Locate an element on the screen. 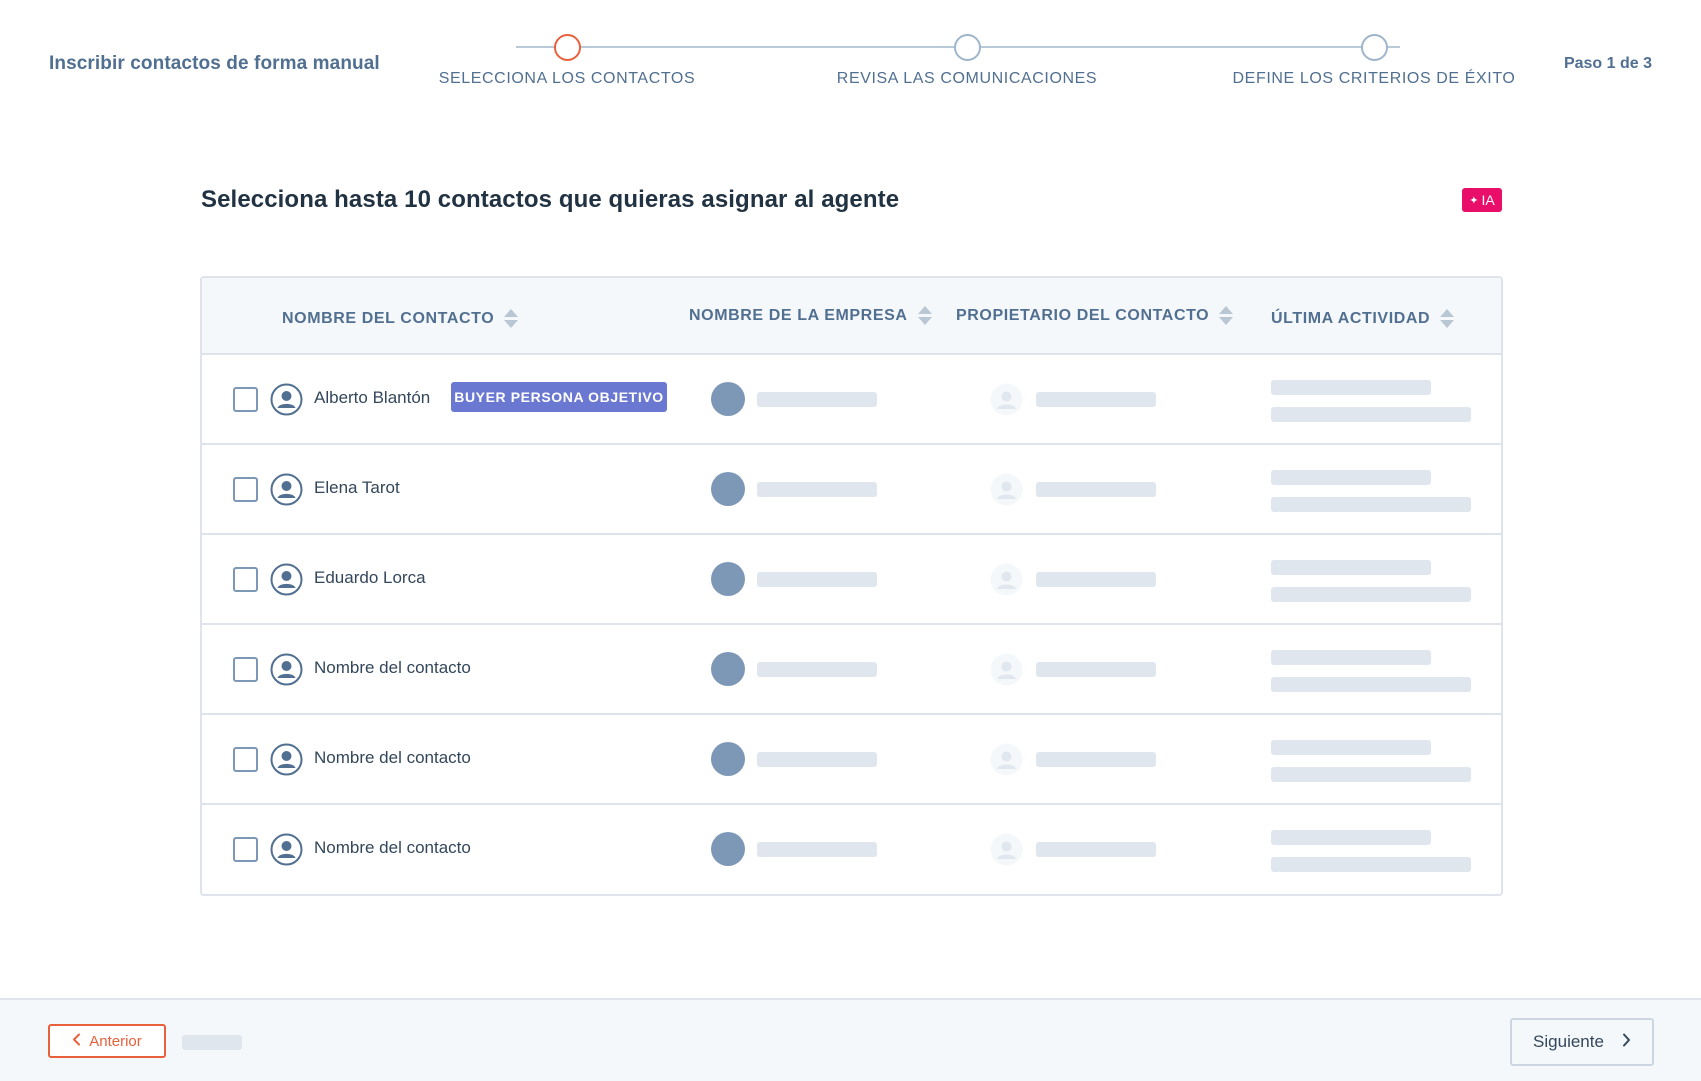  previous-button-label: Anterior is located at coordinates (115, 1041).